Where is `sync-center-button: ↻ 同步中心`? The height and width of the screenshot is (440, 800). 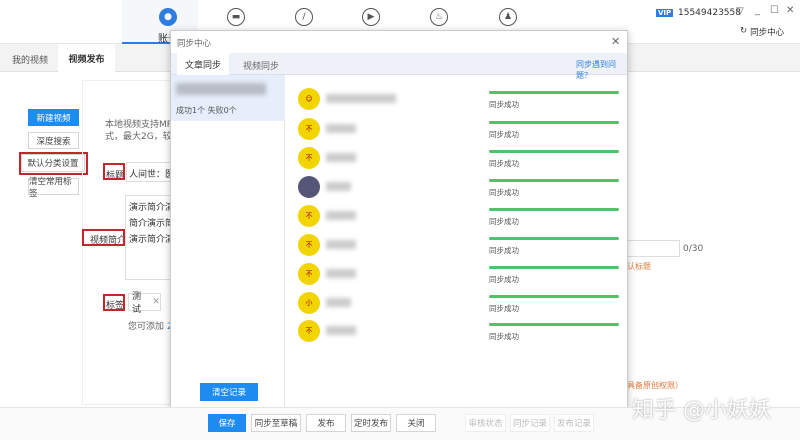 sync-center-button: ↻ 同步中心 is located at coordinates (762, 32).